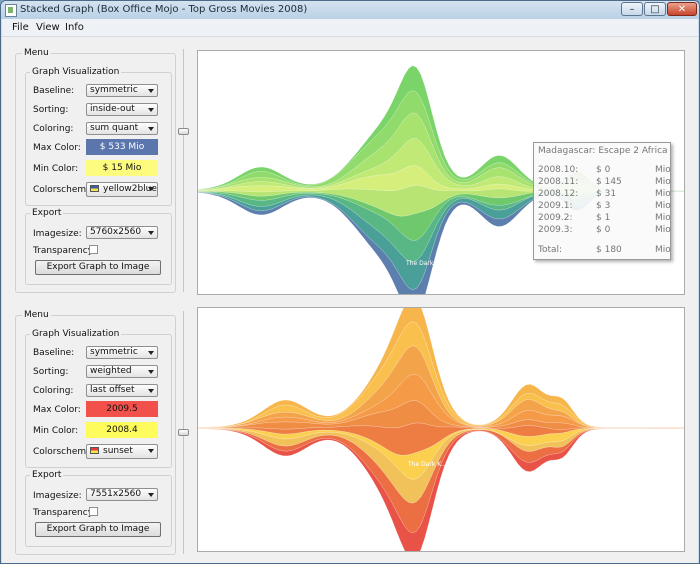 The image size is (700, 564). Describe the element at coordinates (111, 371) in the screenshot. I see `sorting-value: weighted` at that location.